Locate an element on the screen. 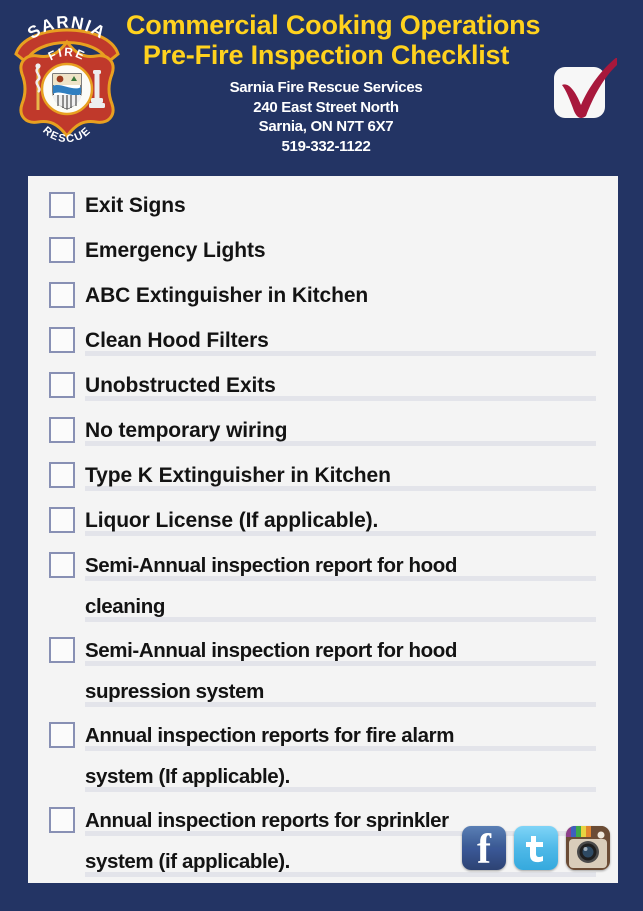  checkbox-emergency-lights is located at coordinates (62, 250).